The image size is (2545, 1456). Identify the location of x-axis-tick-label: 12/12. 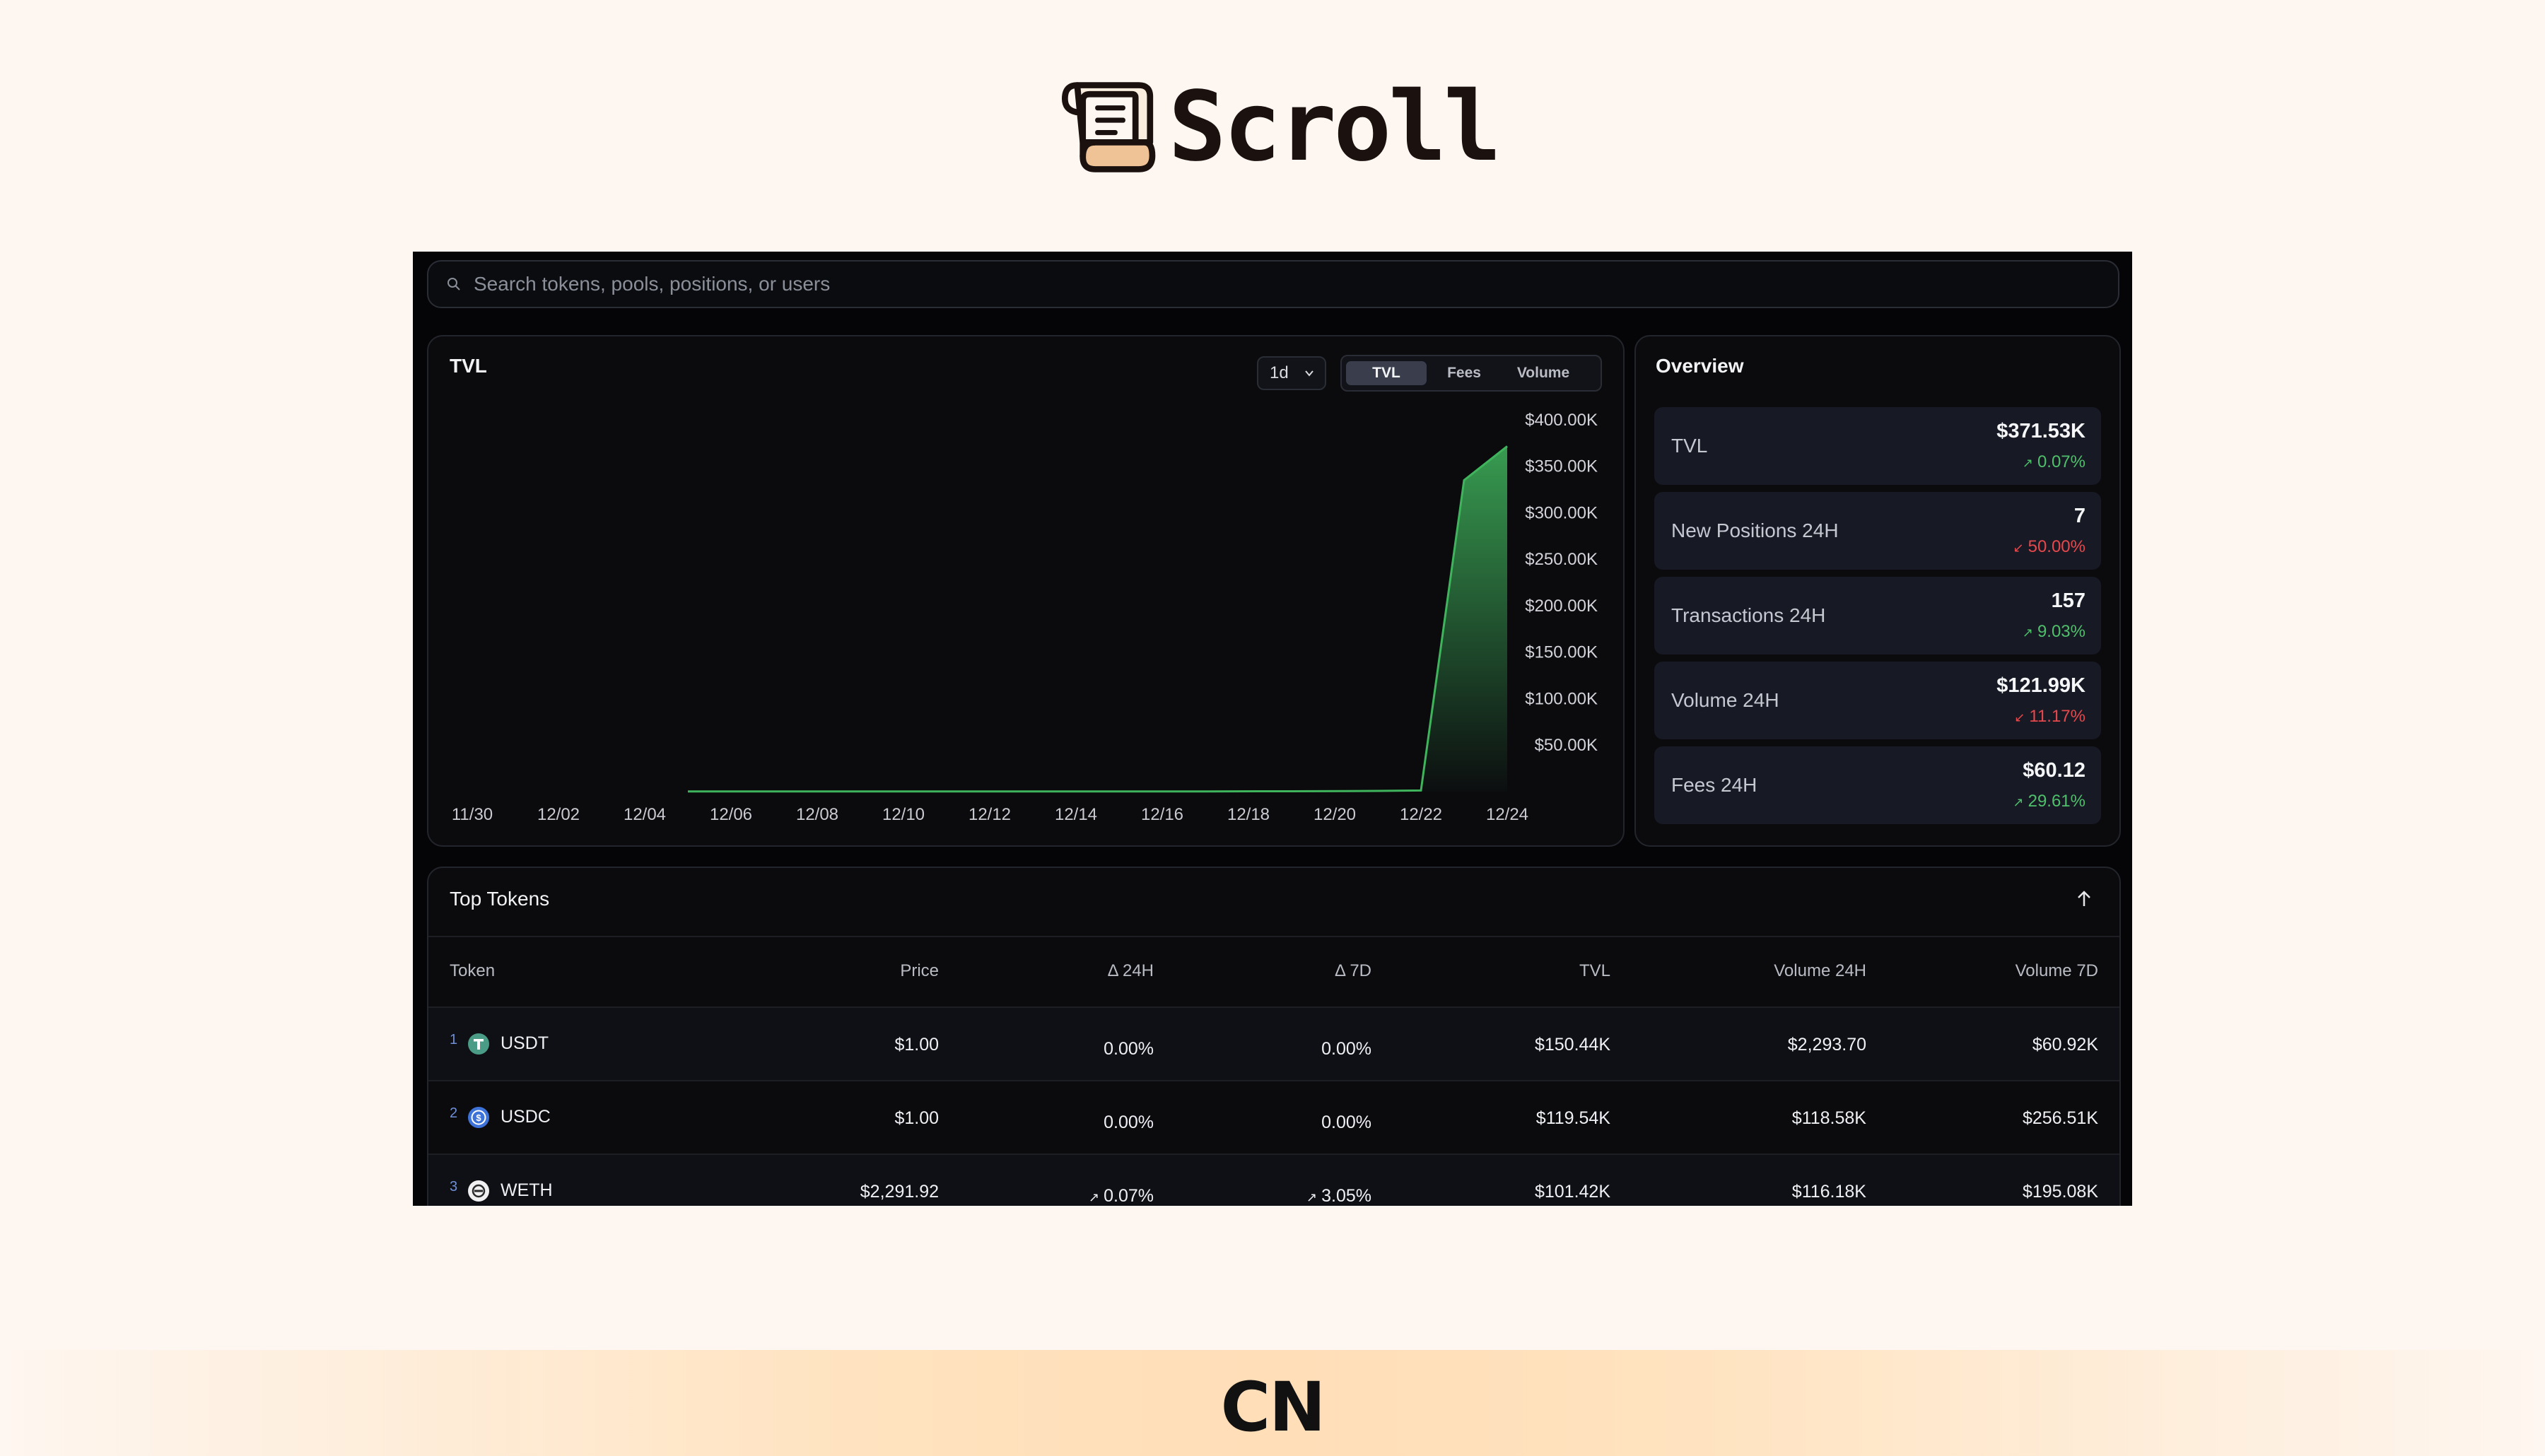
(990, 815).